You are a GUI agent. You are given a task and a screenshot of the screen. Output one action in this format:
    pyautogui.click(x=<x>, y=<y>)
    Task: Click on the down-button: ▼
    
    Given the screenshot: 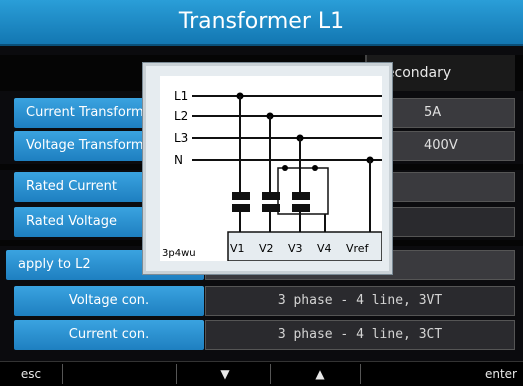 What is the action you would take?
    pyautogui.click(x=225, y=374)
    